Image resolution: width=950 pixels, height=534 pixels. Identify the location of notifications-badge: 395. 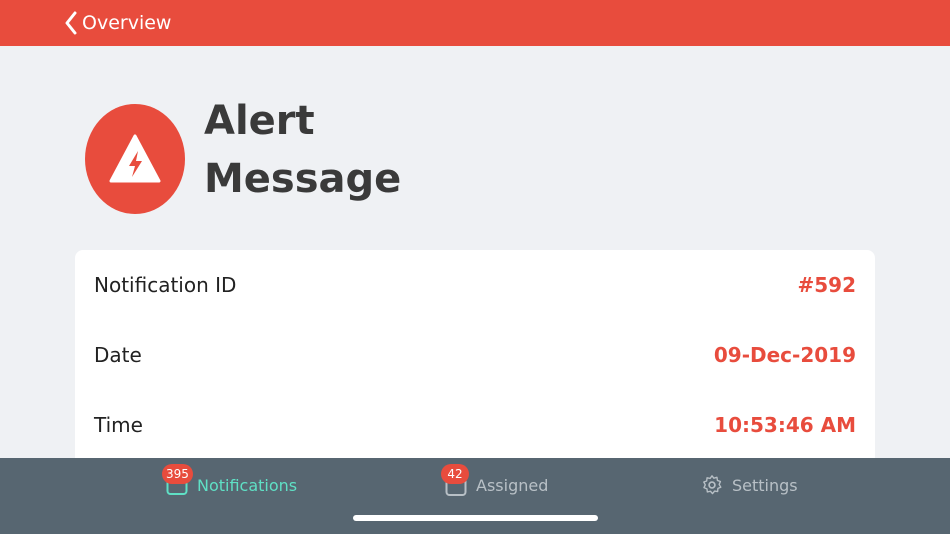
(177, 474).